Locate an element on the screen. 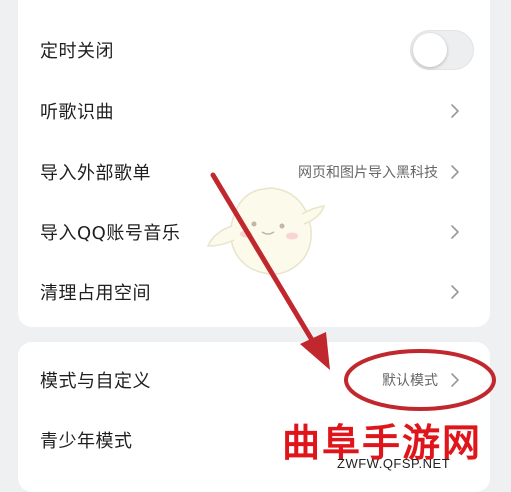  setting-row-mode-customize: 模式与自定义 默认模式 is located at coordinates (254, 380).